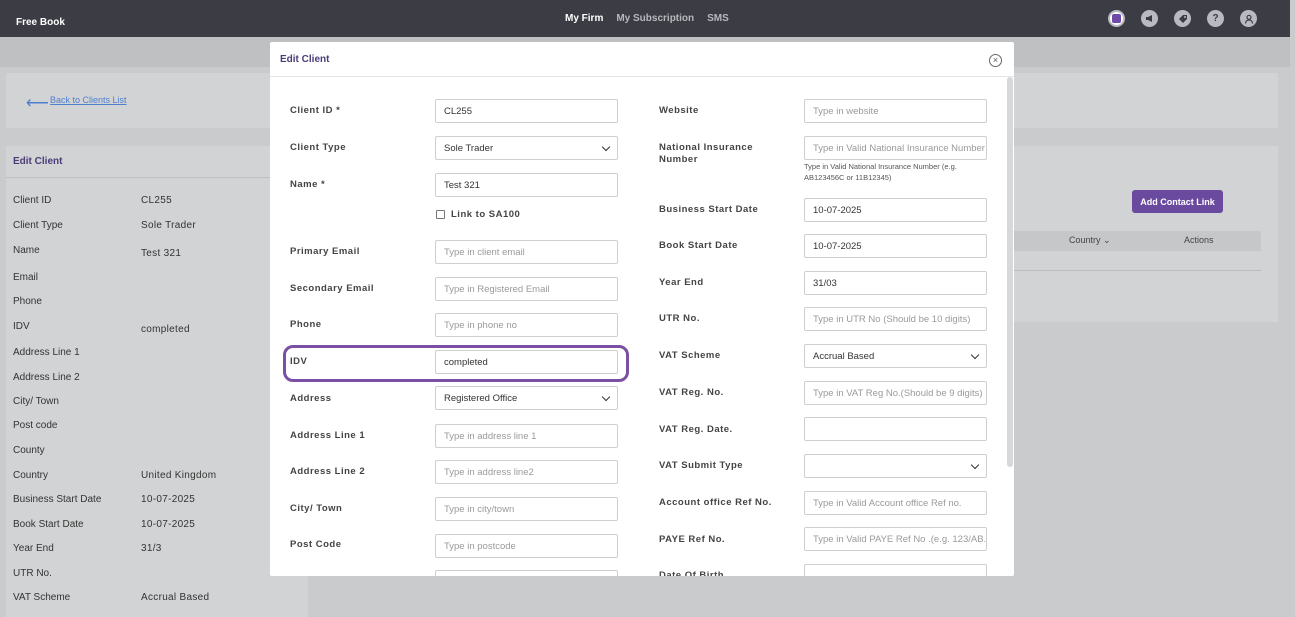 The height and width of the screenshot is (617, 1295). What do you see at coordinates (1090, 240) in the screenshot?
I see `column-country: Country ⌄` at bounding box center [1090, 240].